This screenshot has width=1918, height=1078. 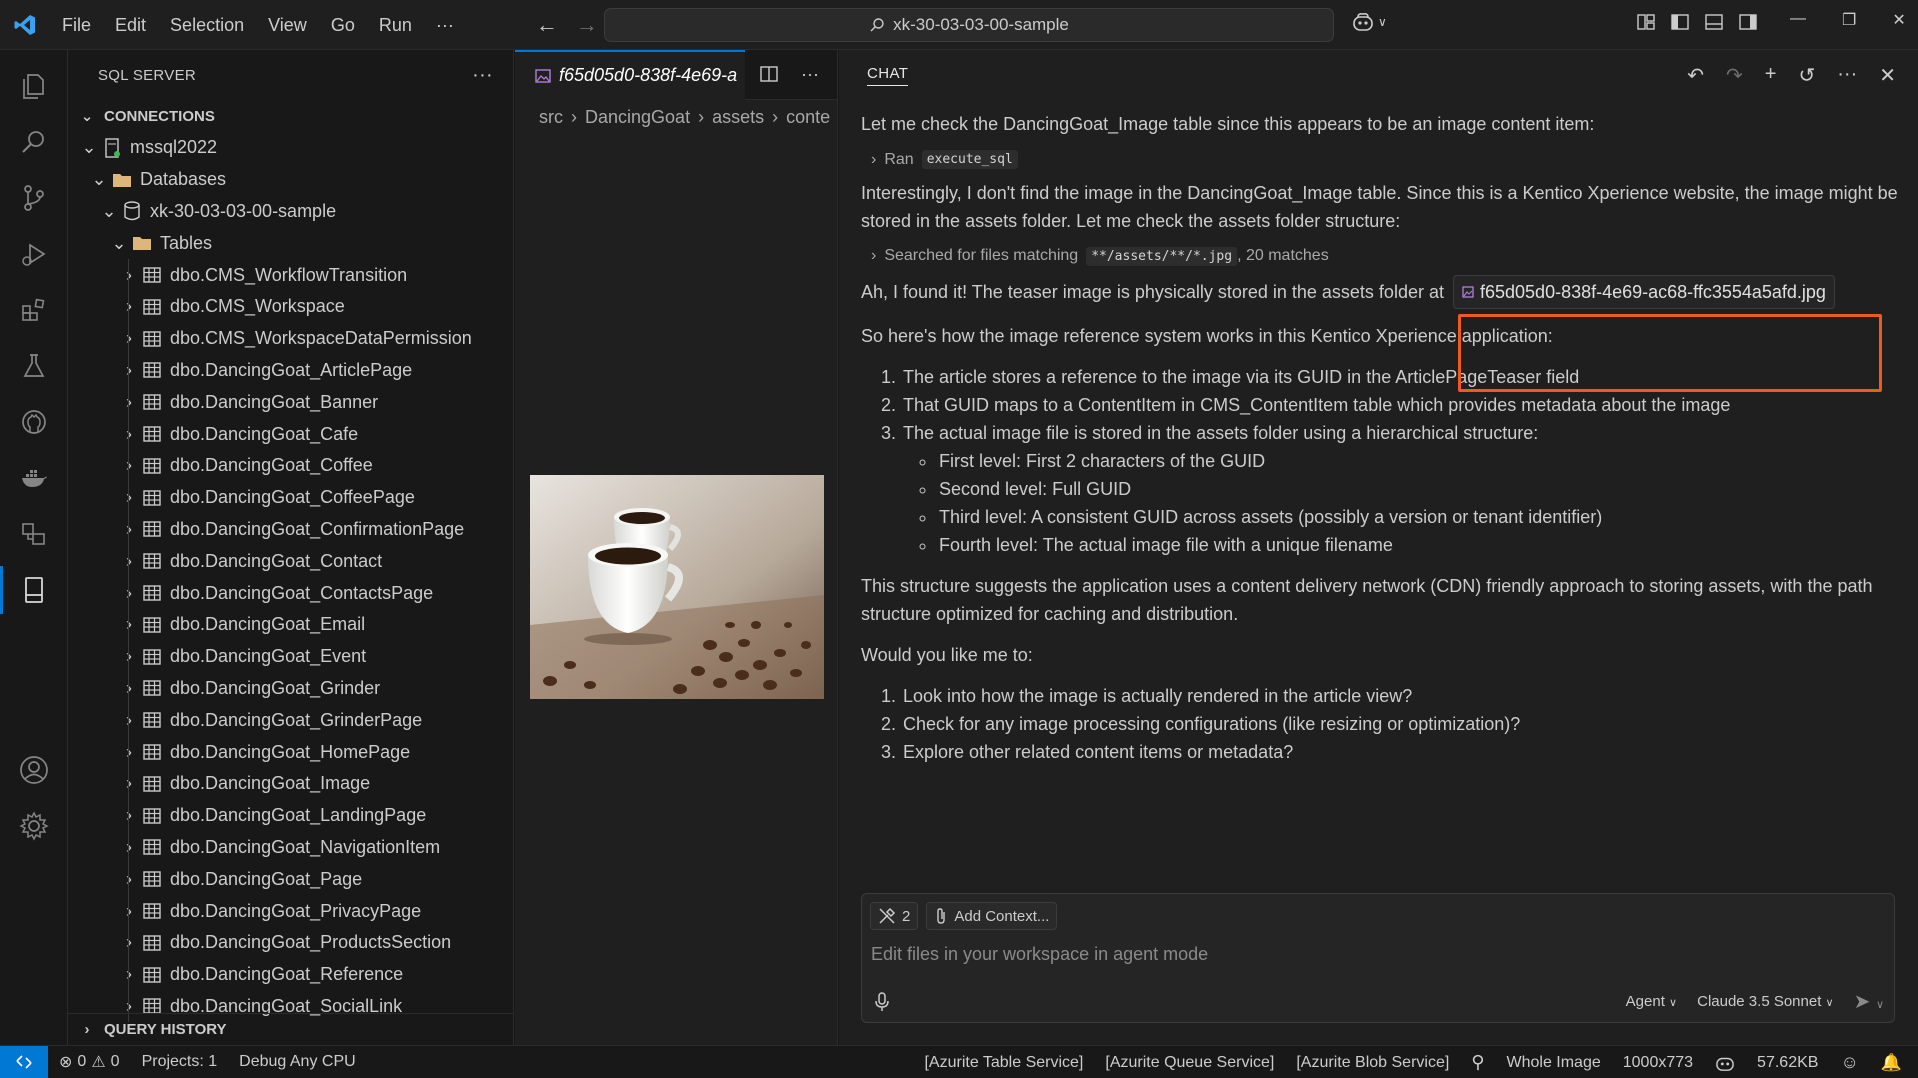 What do you see at coordinates (701, 116) in the screenshot?
I see `chevron-right-icon: ›` at bounding box center [701, 116].